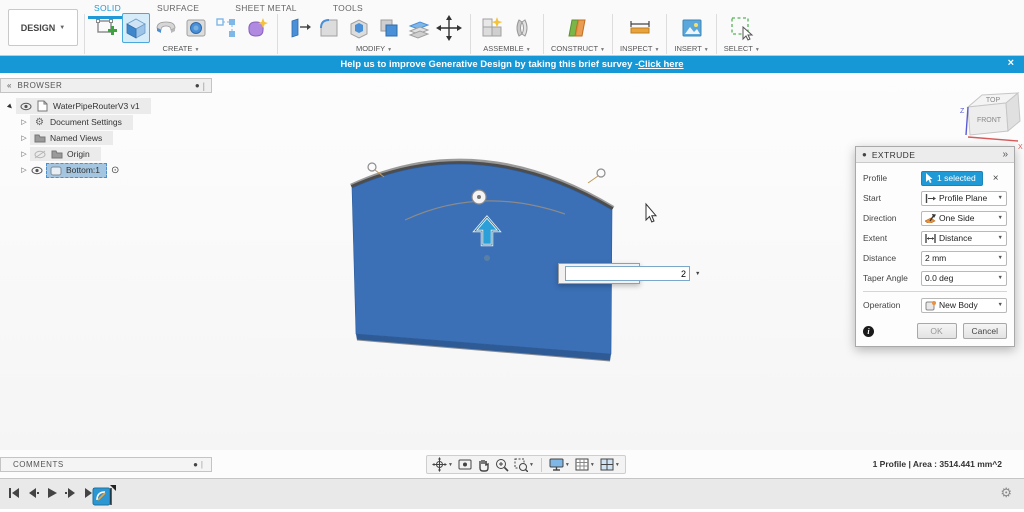  Describe the element at coordinates (106, 85) in the screenshot. I see `browser-header: « BROWSER ● |` at that location.